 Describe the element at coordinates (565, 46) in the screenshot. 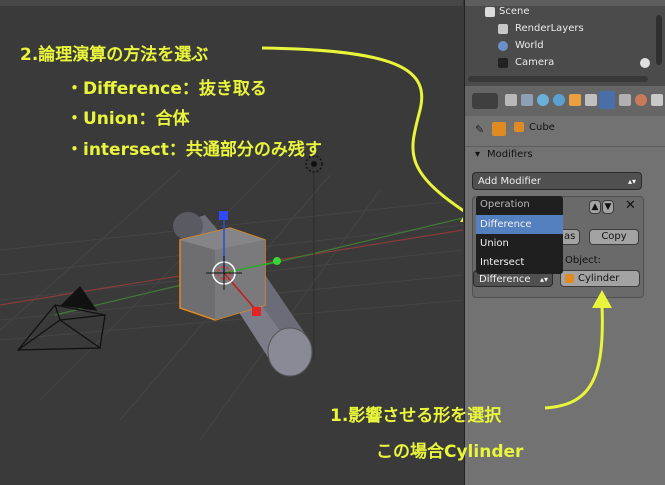

I see `outliner-row-world: World` at that location.